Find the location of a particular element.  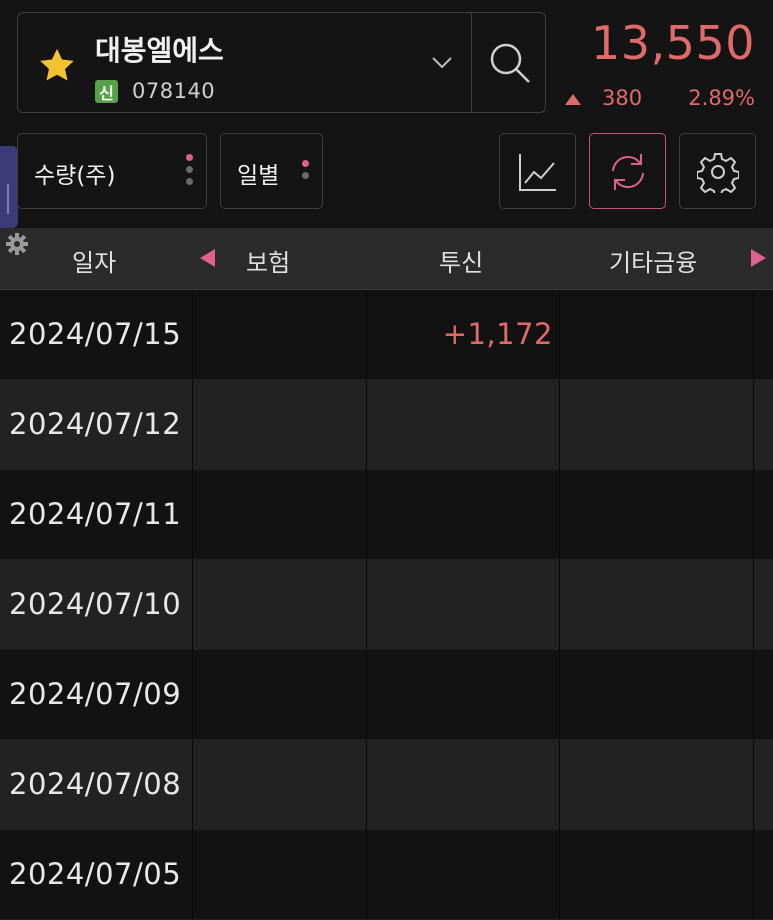

refresh-button is located at coordinates (627, 171).